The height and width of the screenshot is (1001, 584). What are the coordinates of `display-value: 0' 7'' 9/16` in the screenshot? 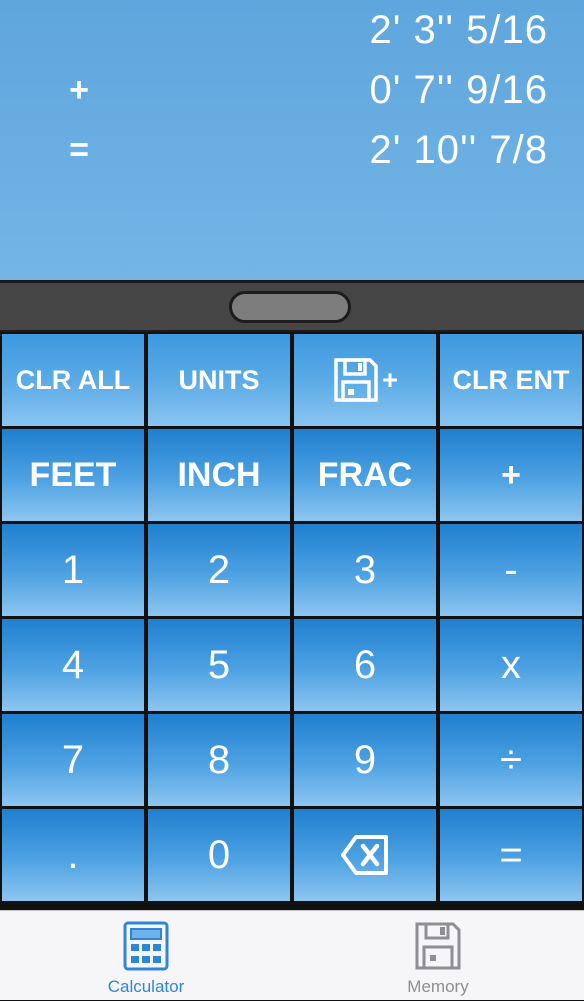 It's located at (458, 90).